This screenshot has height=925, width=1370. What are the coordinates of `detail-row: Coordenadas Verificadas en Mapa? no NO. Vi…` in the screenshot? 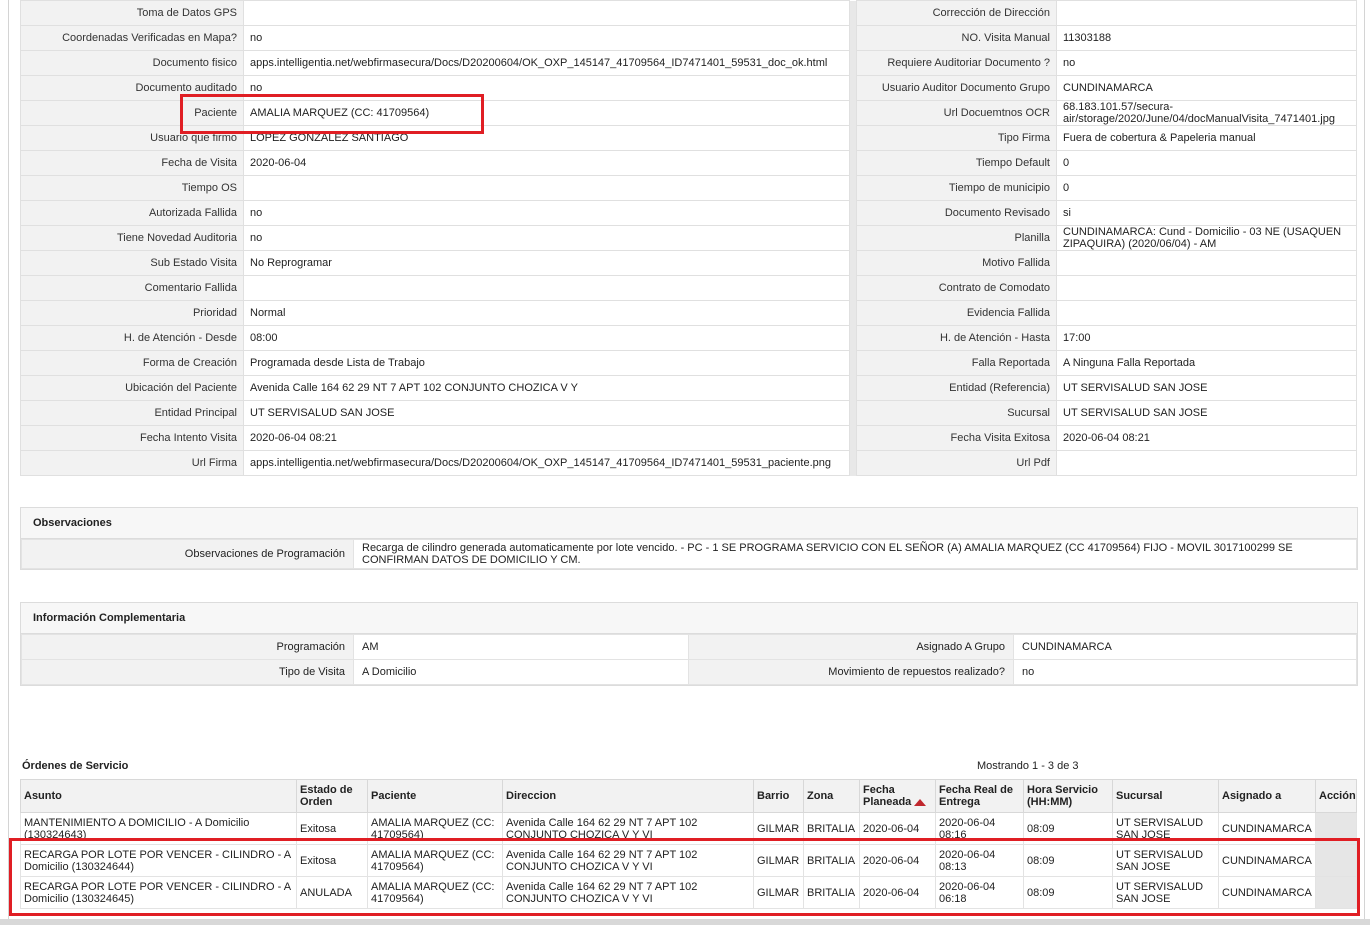 It's located at (688, 38).